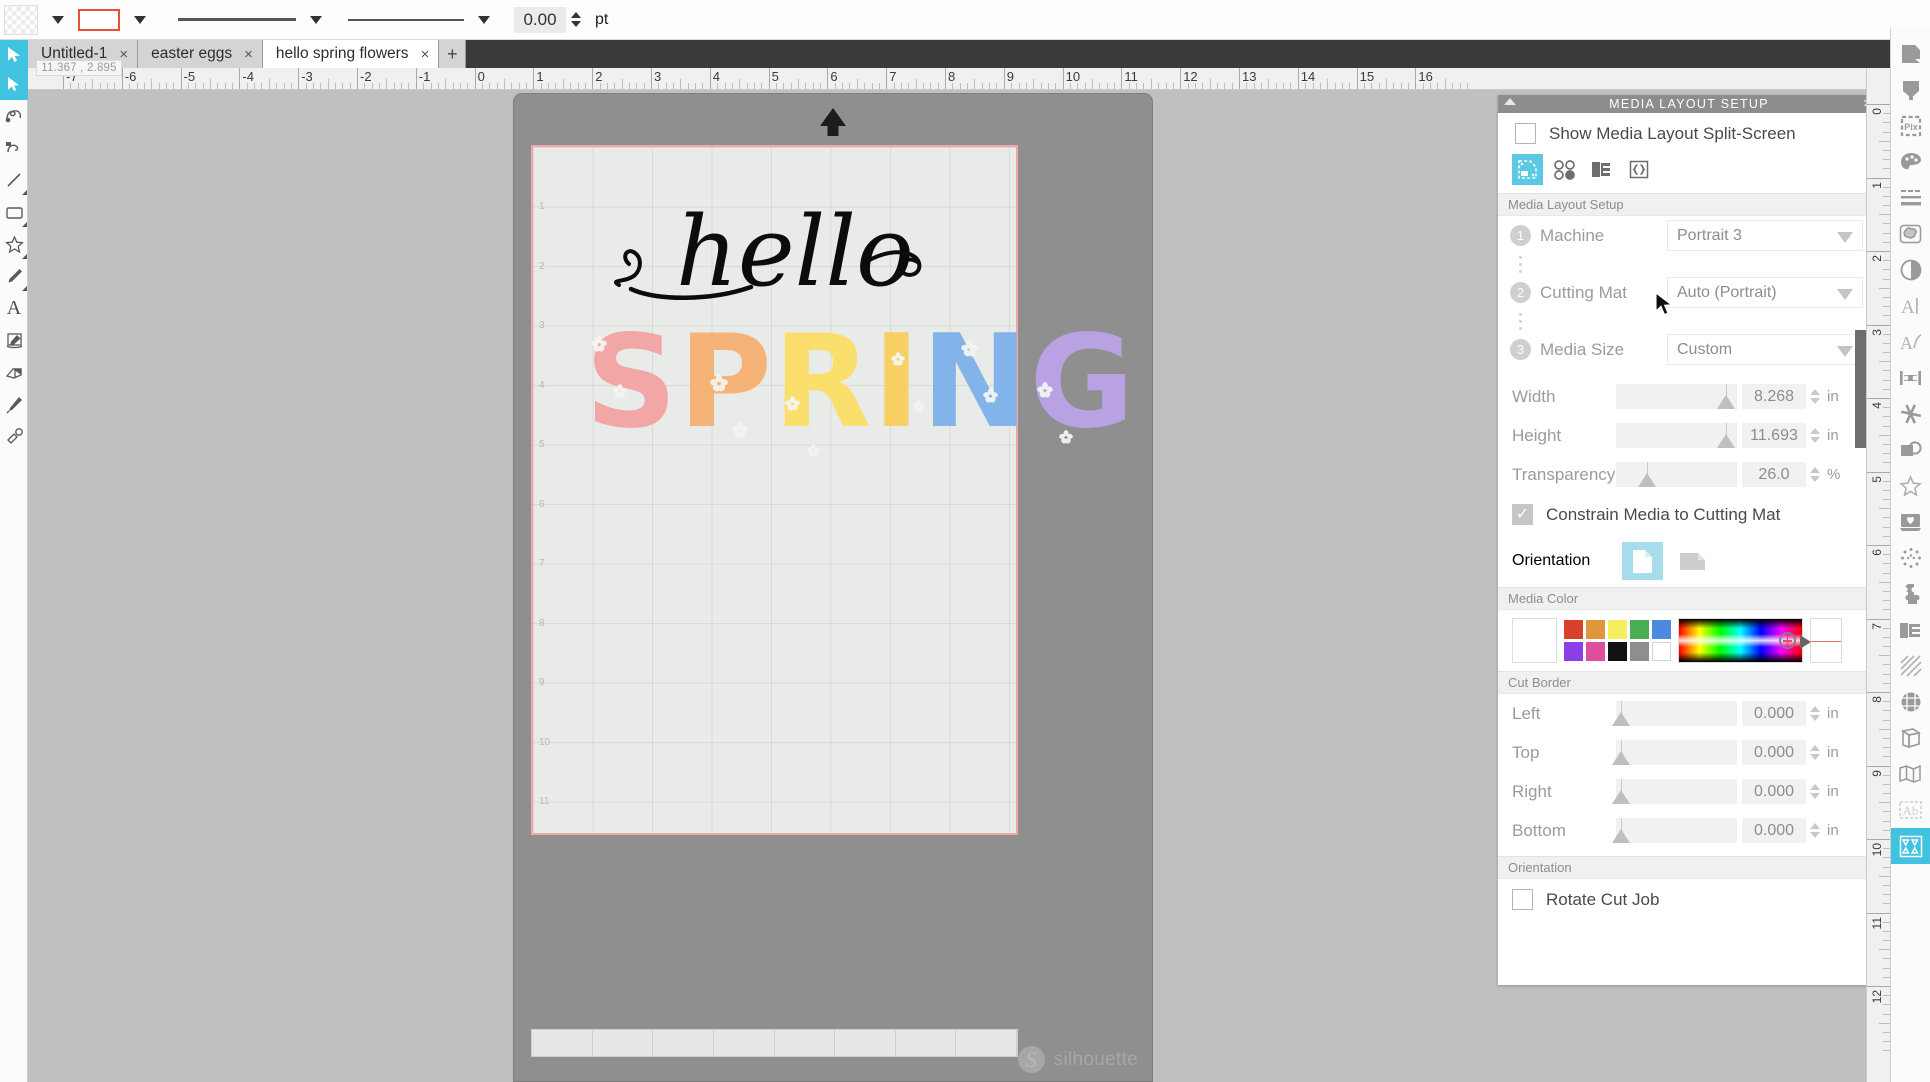  Describe the element at coordinates (14, 308) in the screenshot. I see `text-tool: A` at that location.